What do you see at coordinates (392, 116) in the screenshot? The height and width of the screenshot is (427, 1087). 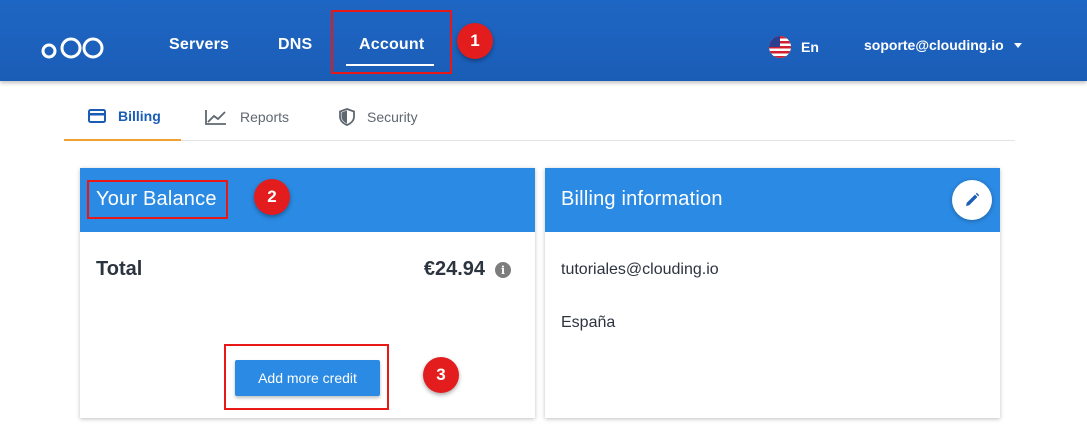 I see `tab-security-label: Security` at bounding box center [392, 116].